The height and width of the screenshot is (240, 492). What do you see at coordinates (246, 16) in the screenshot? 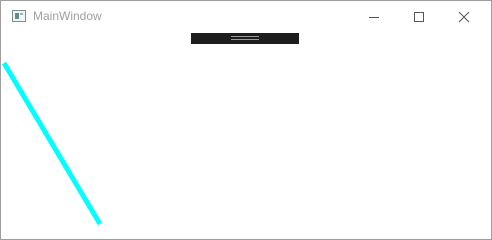
I see `title-bar: MainWindow` at bounding box center [246, 16].